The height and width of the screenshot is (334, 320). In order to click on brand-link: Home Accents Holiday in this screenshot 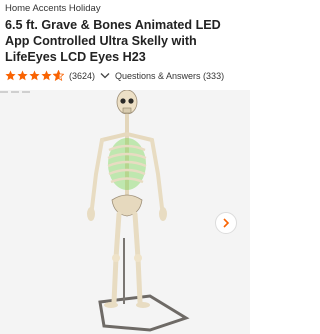, I will do `click(53, 8)`.